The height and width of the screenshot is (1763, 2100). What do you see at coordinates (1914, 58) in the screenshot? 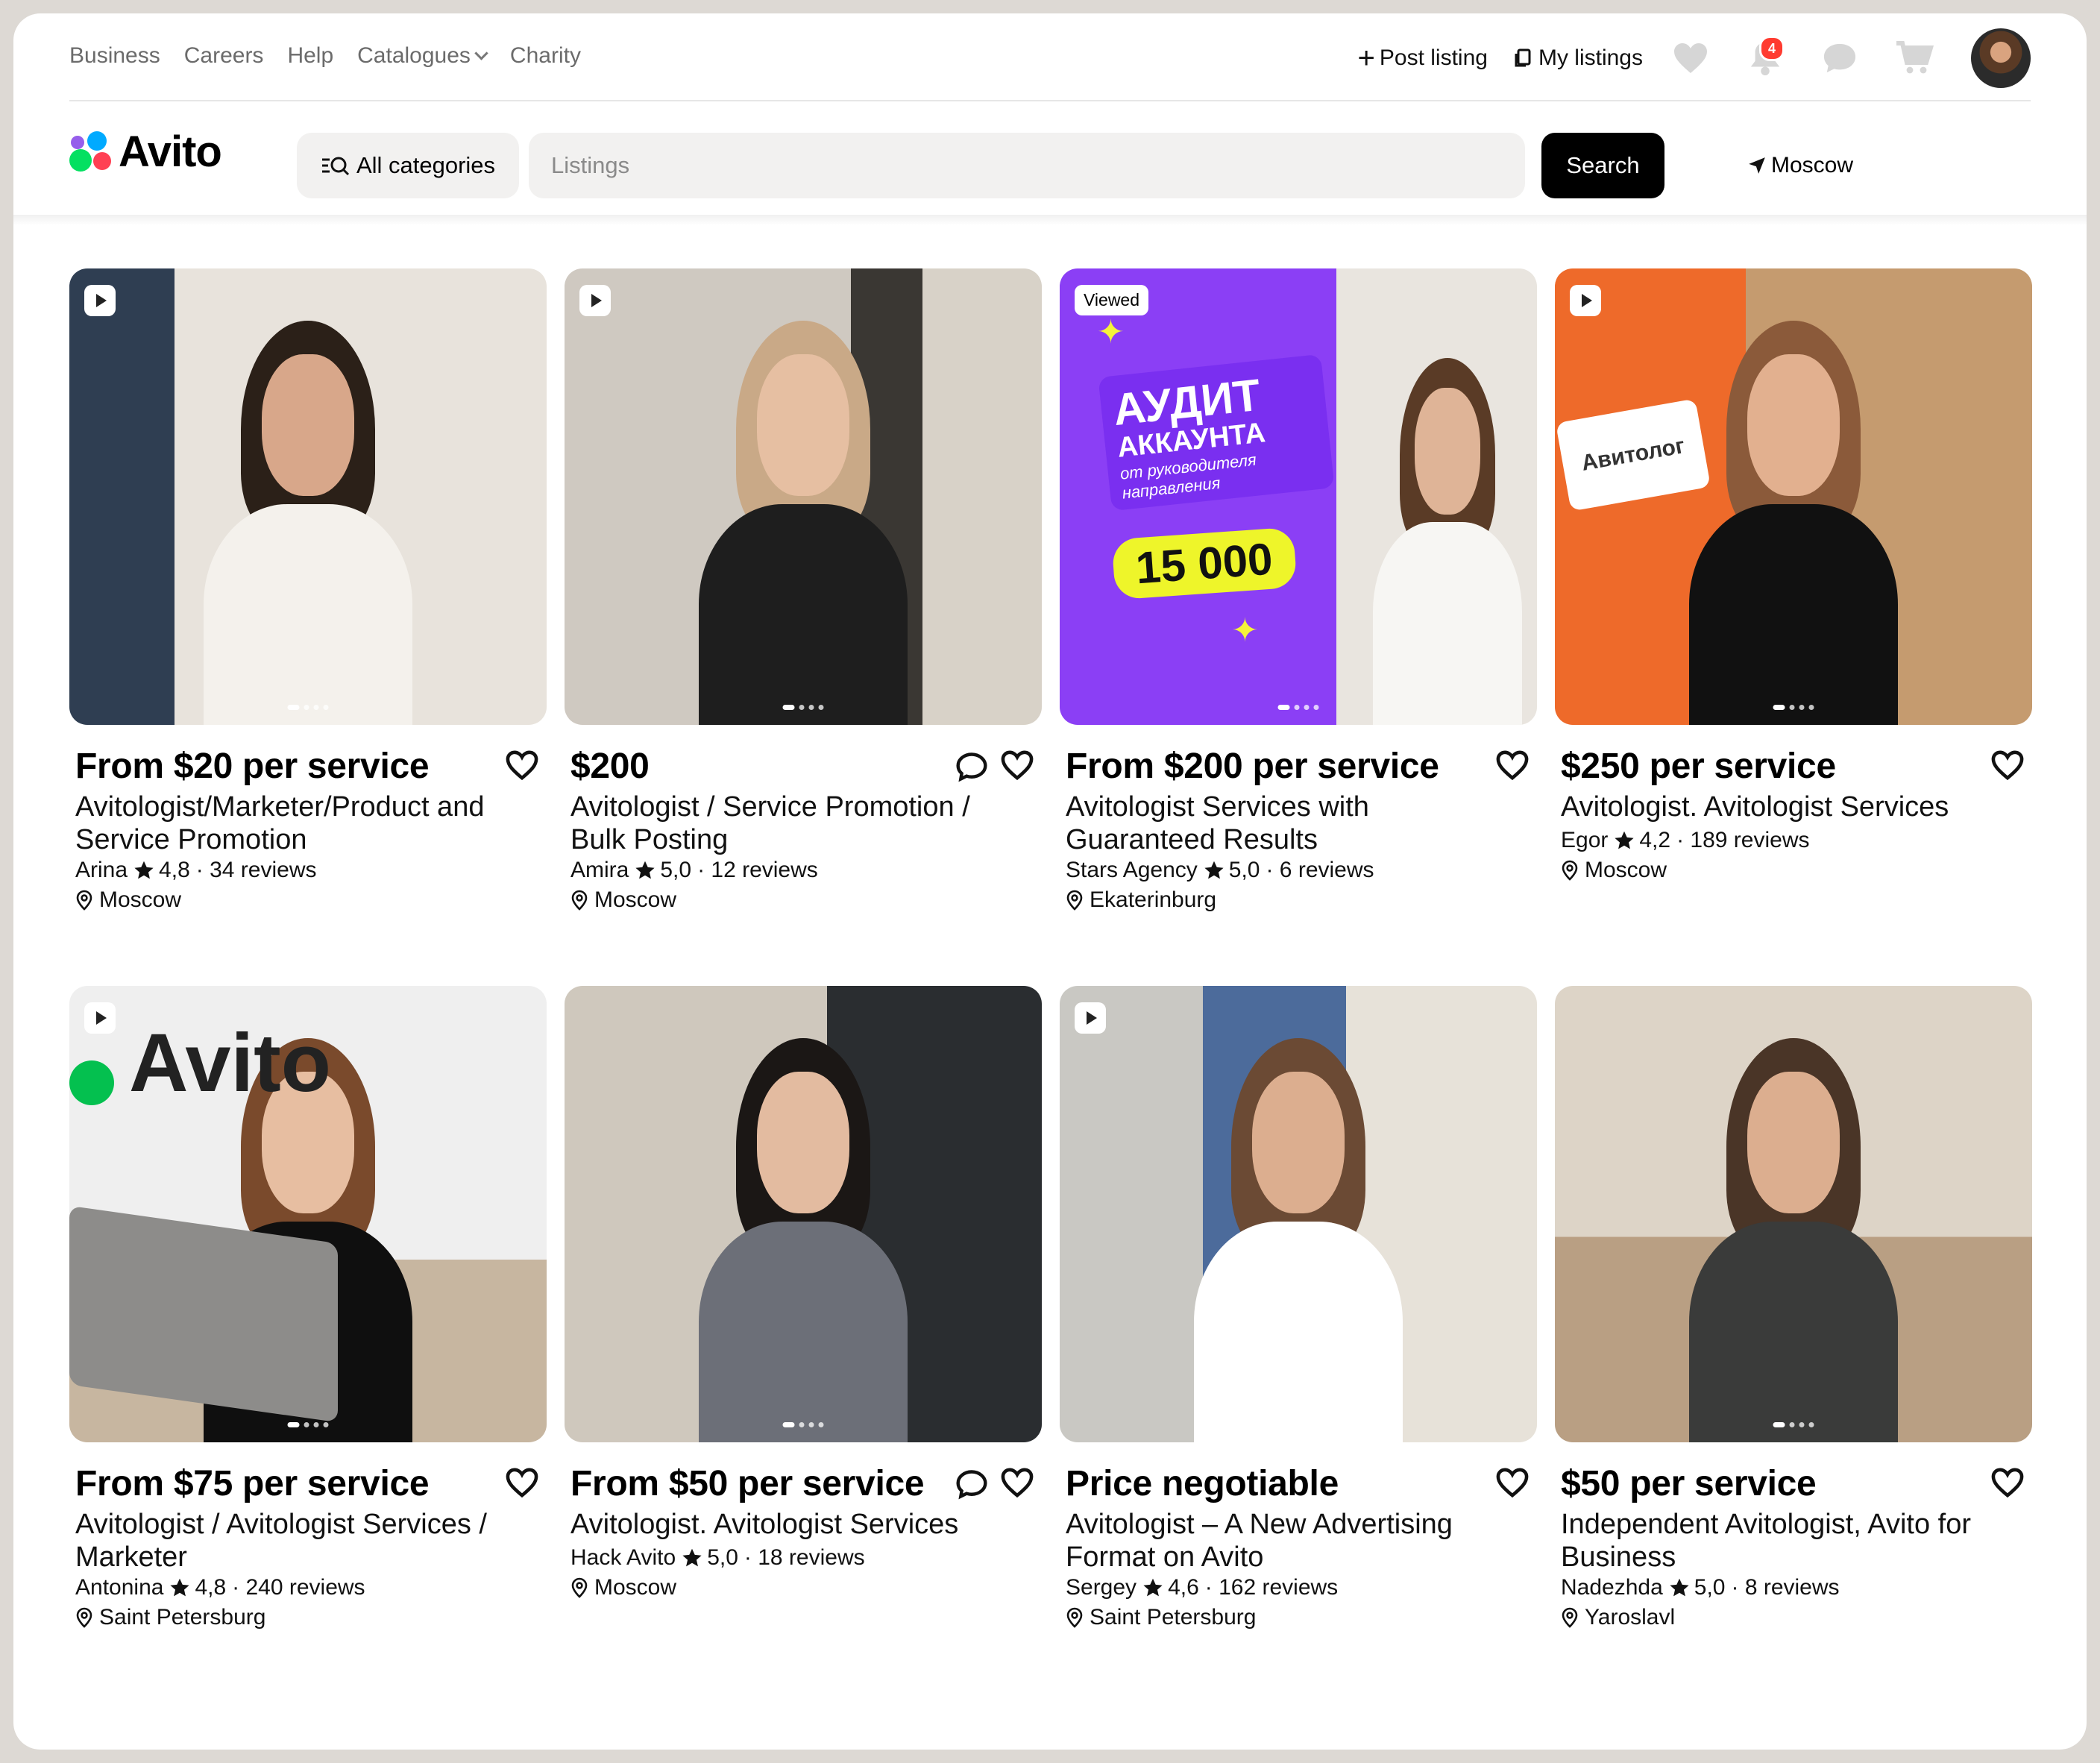
I see `cart-button` at bounding box center [1914, 58].